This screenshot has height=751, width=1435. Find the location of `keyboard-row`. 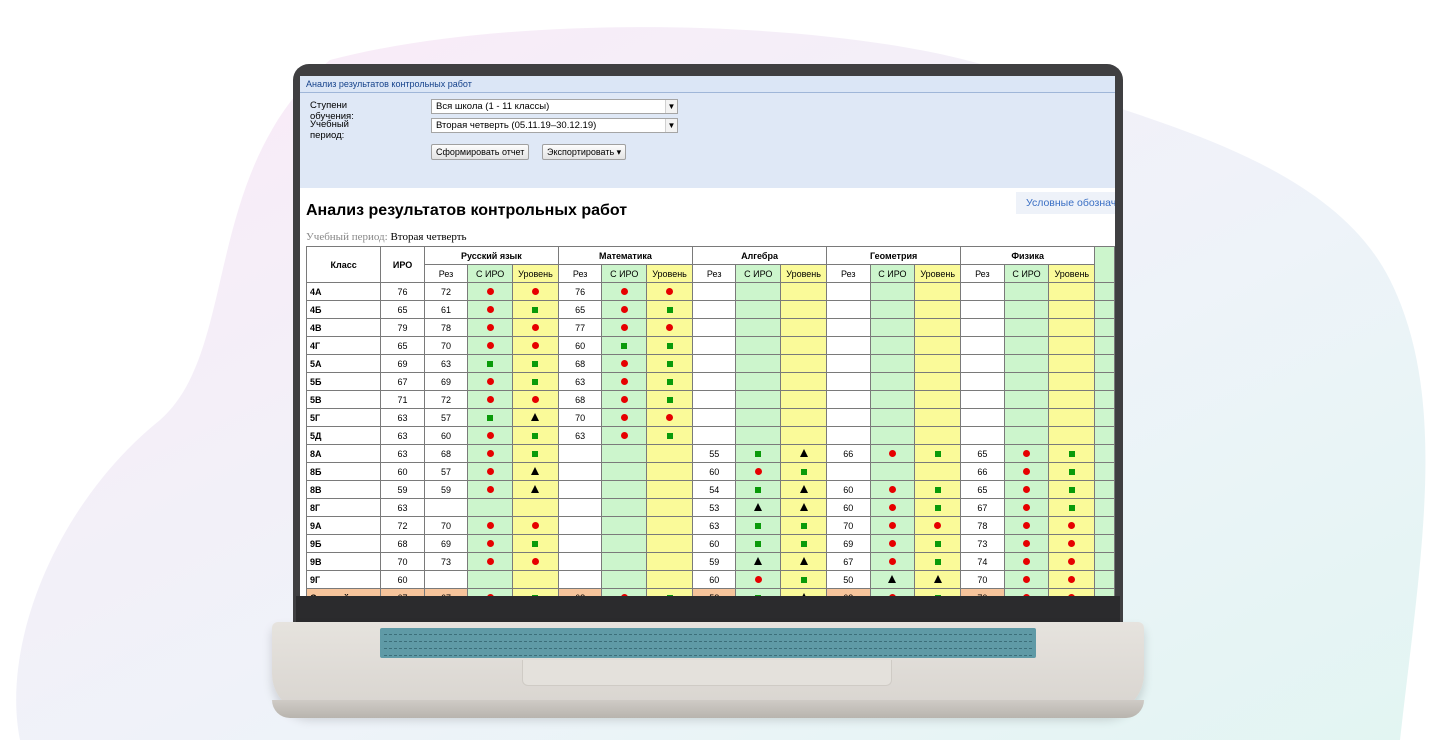

keyboard-row is located at coordinates (708, 632).